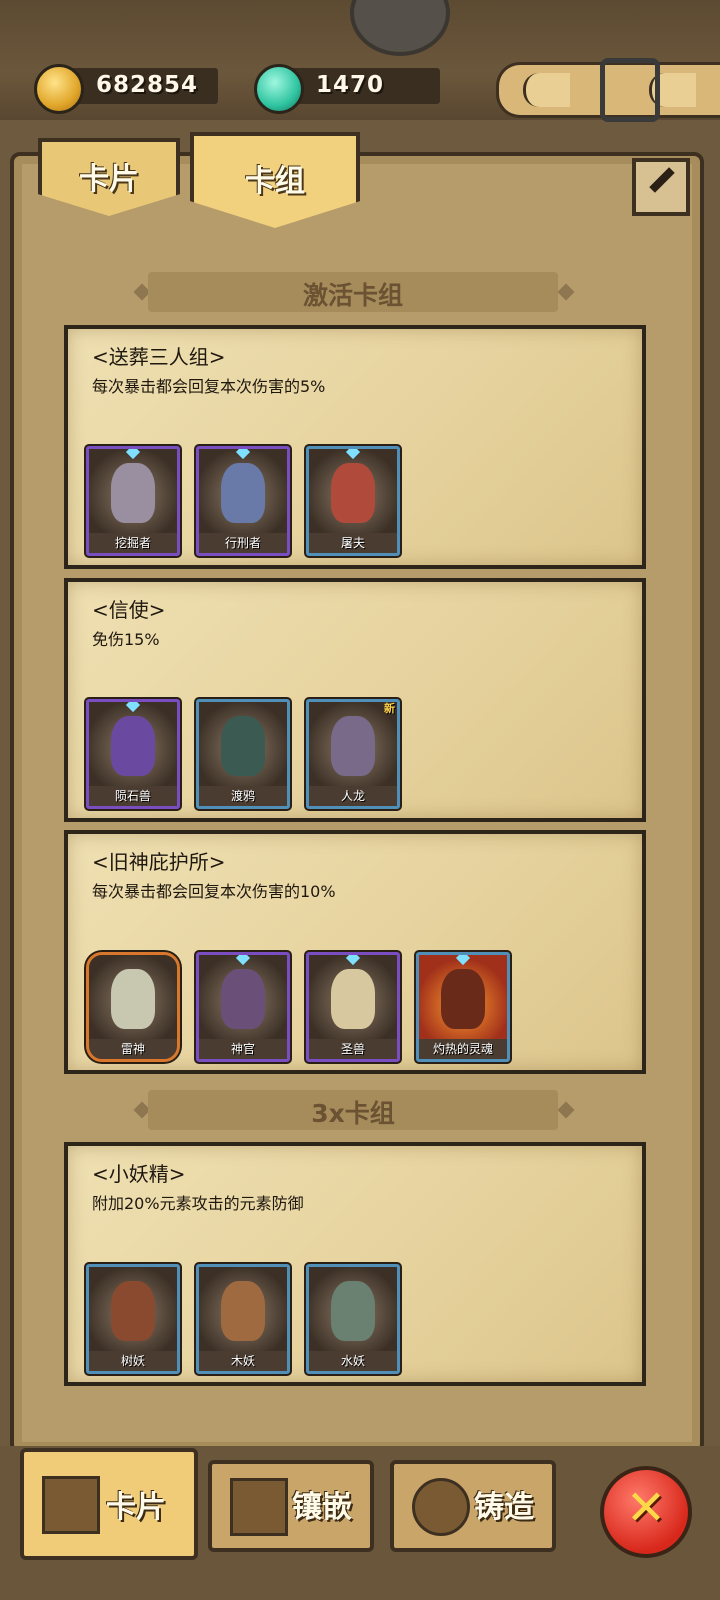  What do you see at coordinates (275, 181) in the screenshot?
I see `tab-decks-label: 卡组` at bounding box center [275, 181].